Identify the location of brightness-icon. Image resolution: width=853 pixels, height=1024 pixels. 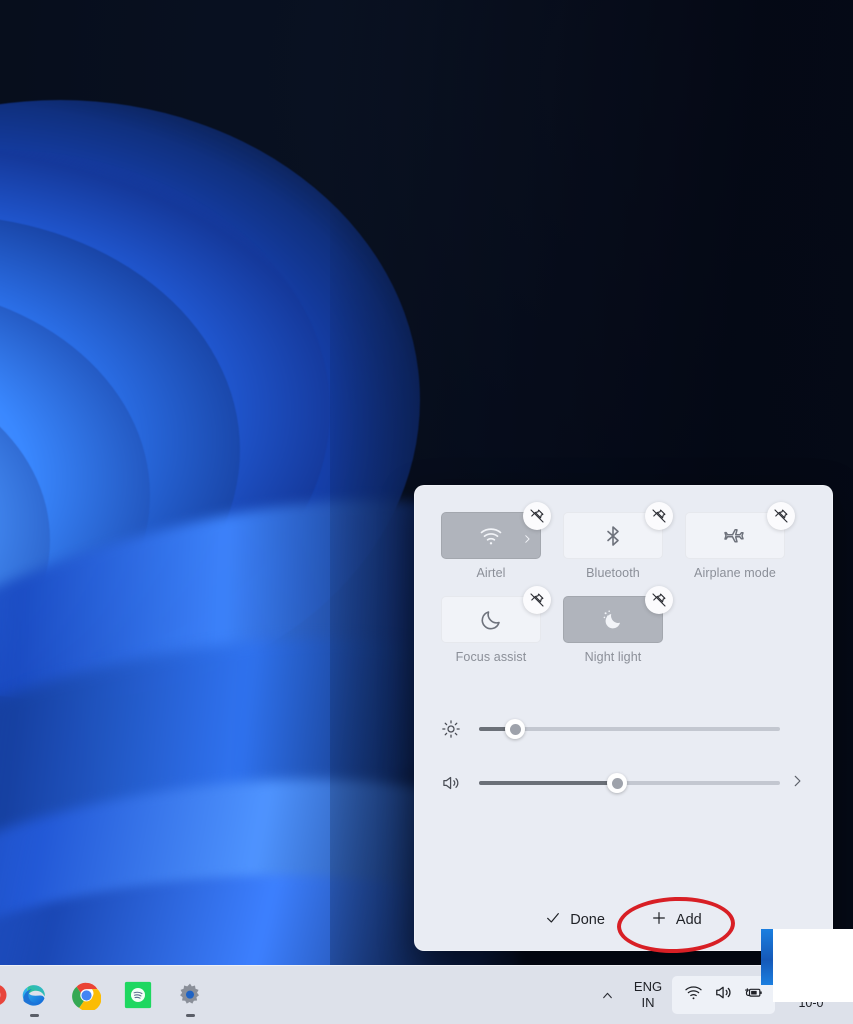
(454, 729).